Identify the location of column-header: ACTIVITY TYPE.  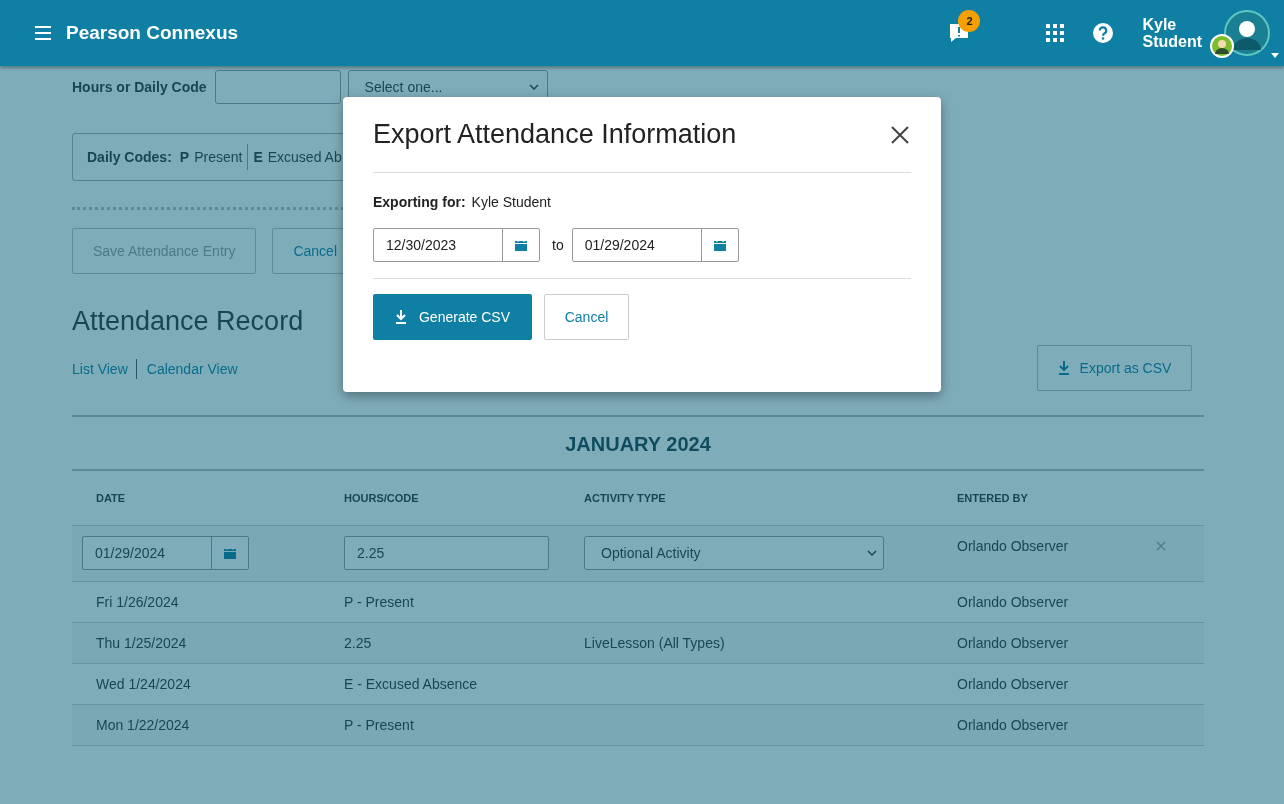
(625, 498).